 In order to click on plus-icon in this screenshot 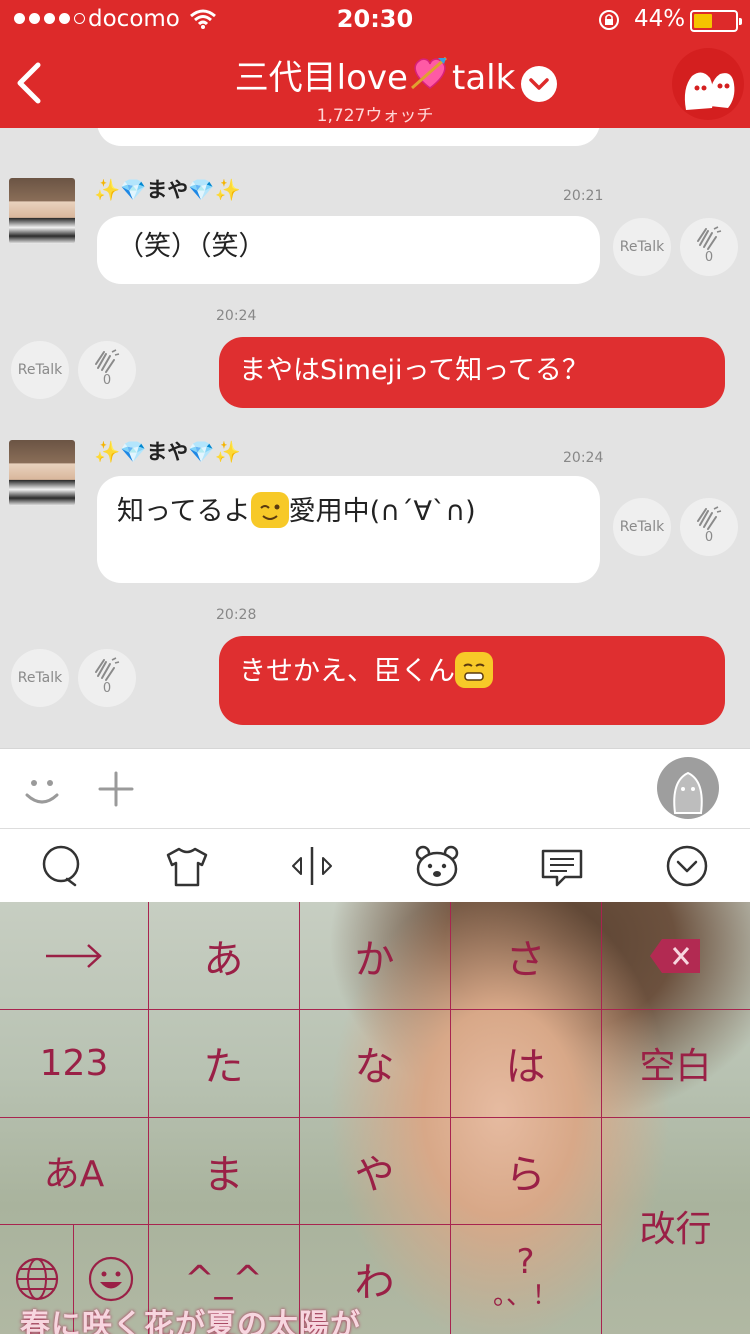, I will do `click(116, 789)`.